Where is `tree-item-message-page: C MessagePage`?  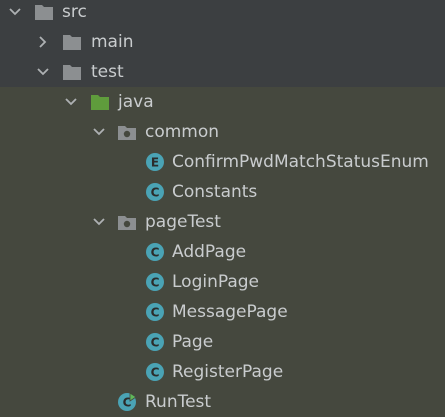 tree-item-message-page: C MessagePage is located at coordinates (222, 312).